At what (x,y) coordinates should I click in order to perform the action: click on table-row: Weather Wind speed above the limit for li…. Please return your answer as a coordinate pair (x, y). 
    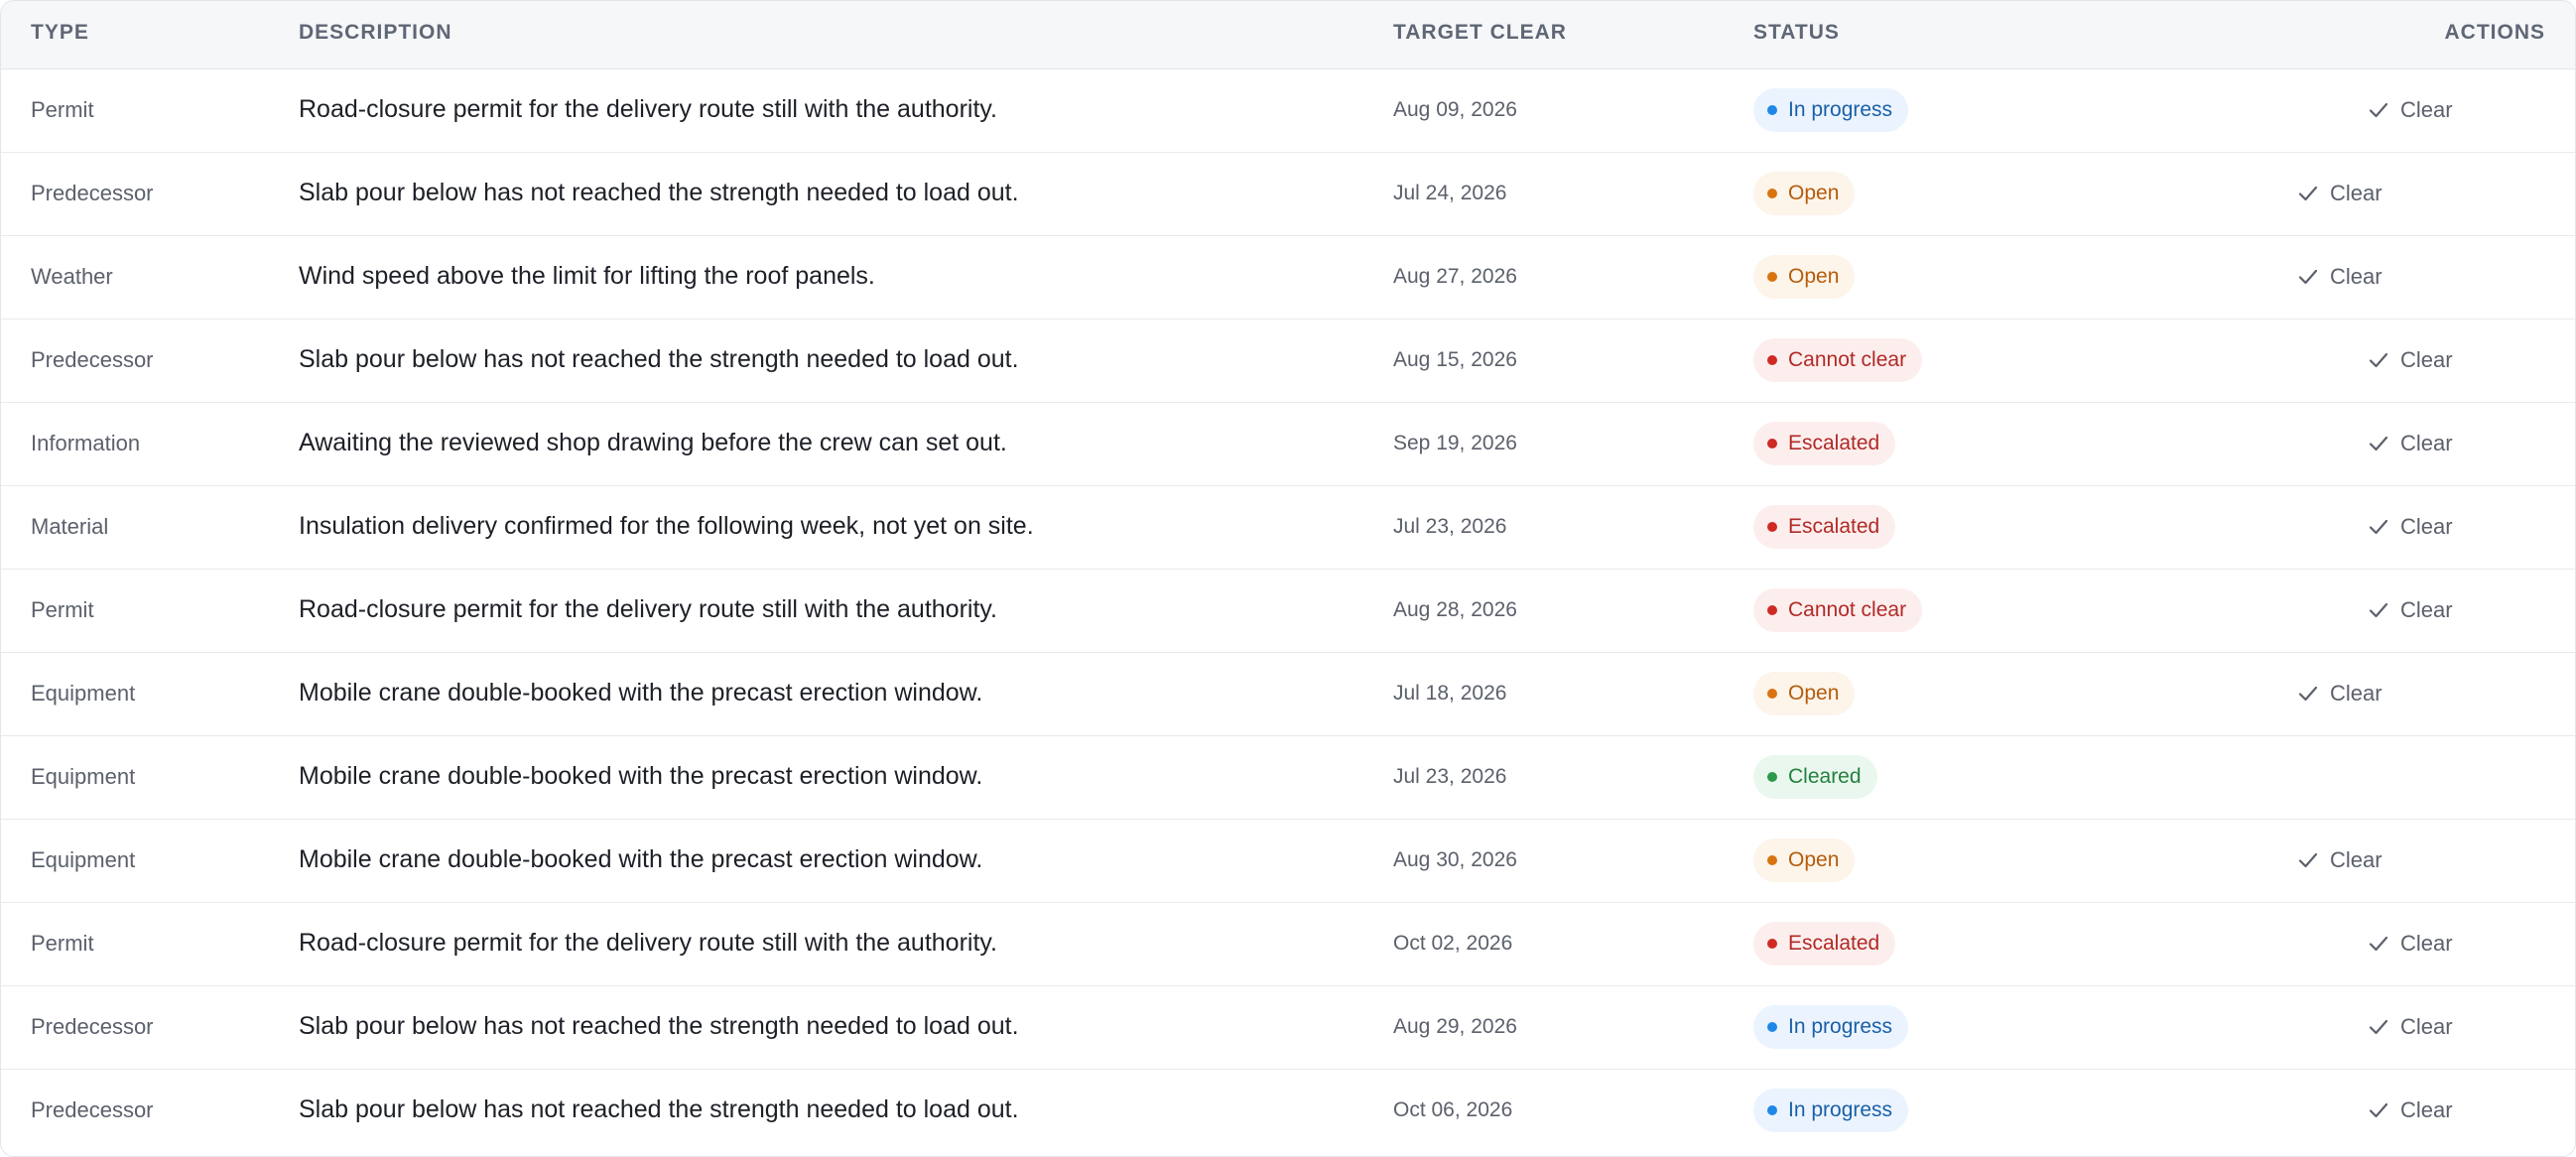
    Looking at the image, I should click on (1288, 278).